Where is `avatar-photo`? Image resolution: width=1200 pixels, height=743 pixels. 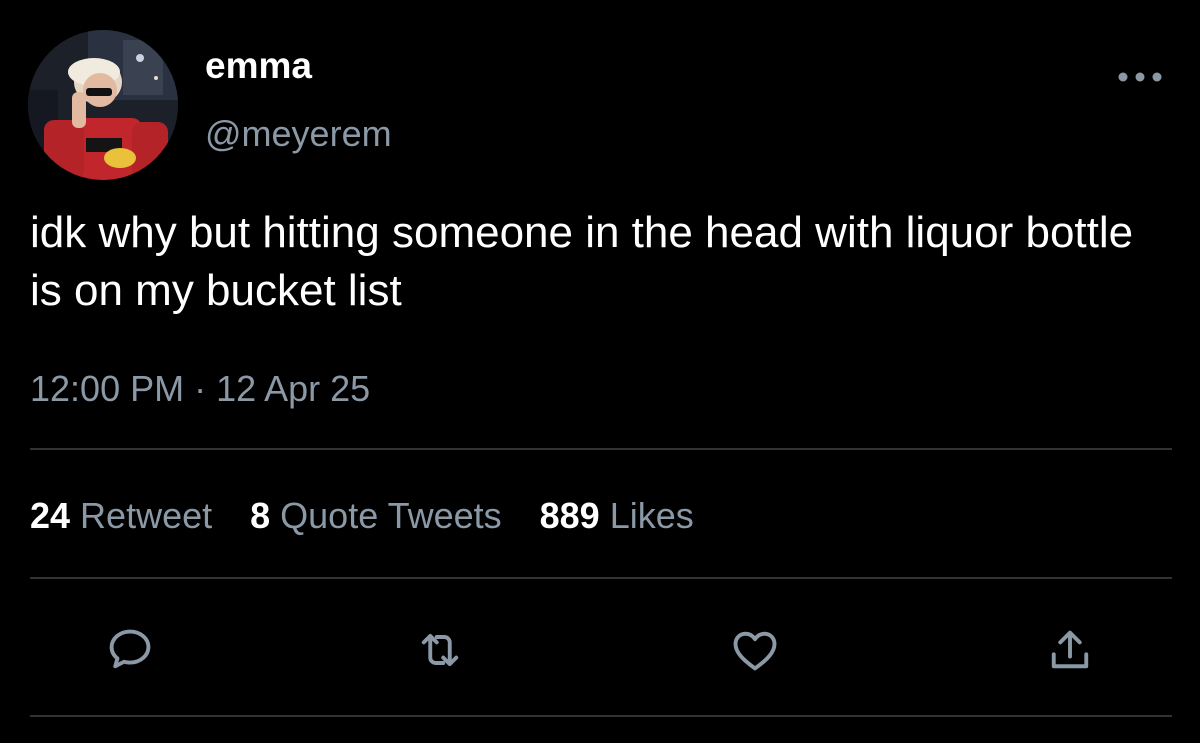
avatar-photo is located at coordinates (103, 105).